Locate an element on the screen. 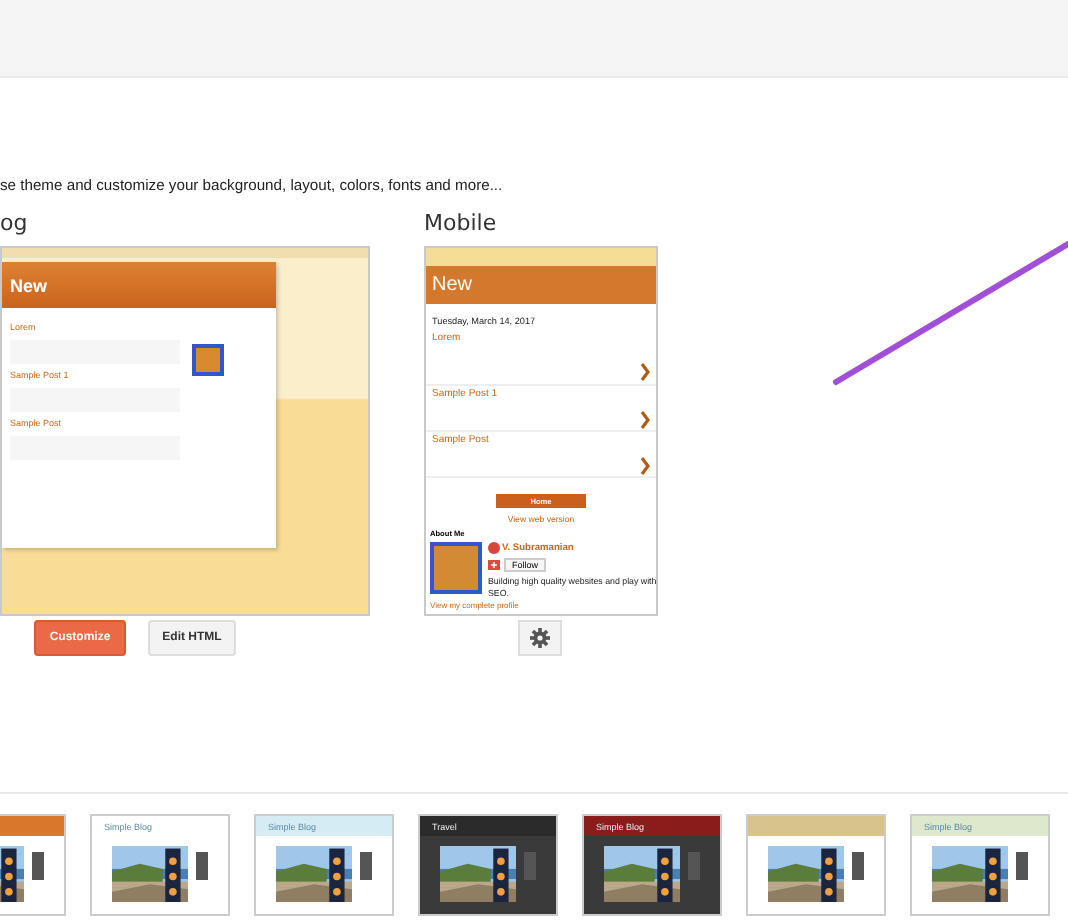 Image resolution: width=1068 pixels, height=924 pixels. theme-thumbnail is located at coordinates (816, 865).